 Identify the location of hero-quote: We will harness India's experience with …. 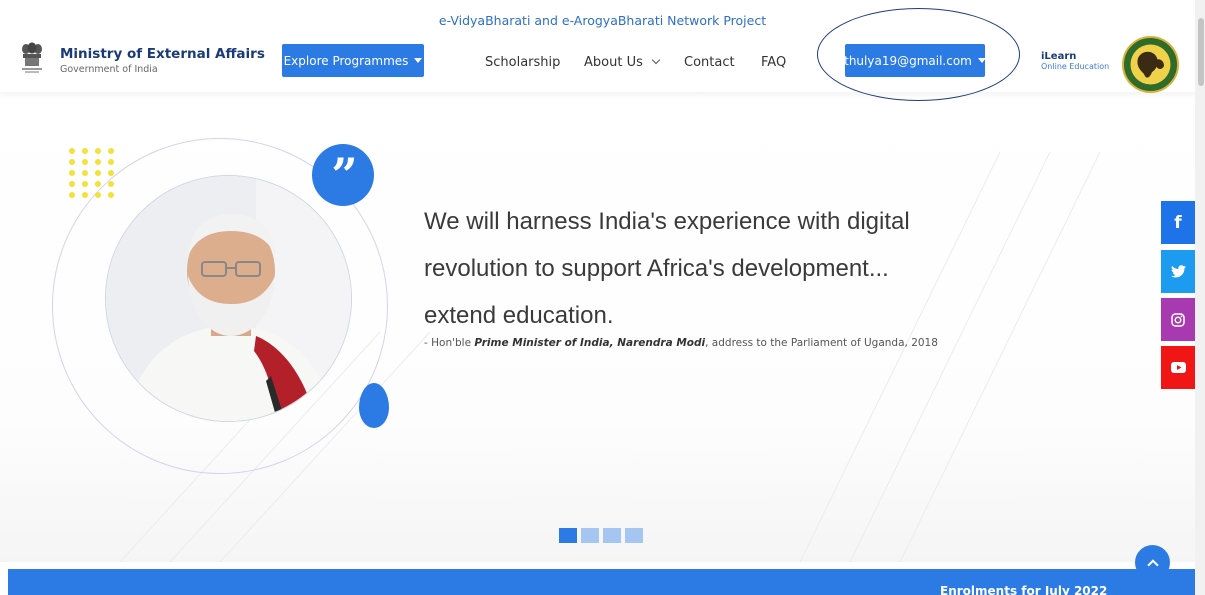
(754, 268).